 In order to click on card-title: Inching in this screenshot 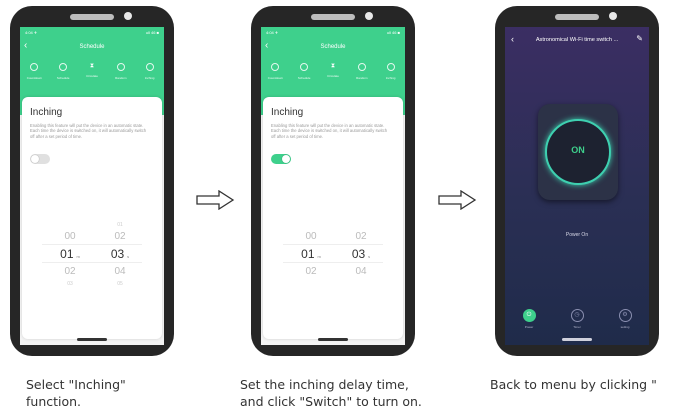, I will do `click(46, 112)`.